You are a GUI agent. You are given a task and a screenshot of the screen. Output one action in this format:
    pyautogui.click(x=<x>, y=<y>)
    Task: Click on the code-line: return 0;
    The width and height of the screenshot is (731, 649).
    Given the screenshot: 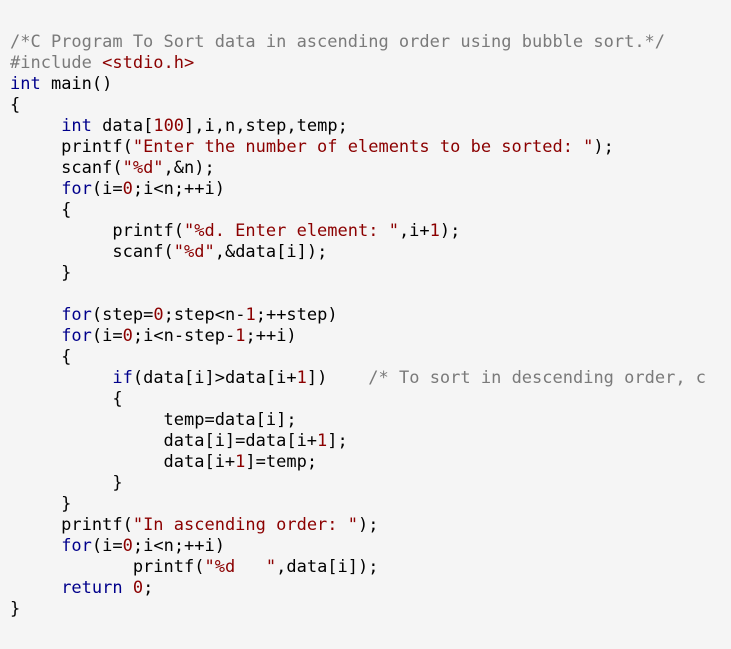 What is the action you would take?
    pyautogui.click(x=358, y=588)
    